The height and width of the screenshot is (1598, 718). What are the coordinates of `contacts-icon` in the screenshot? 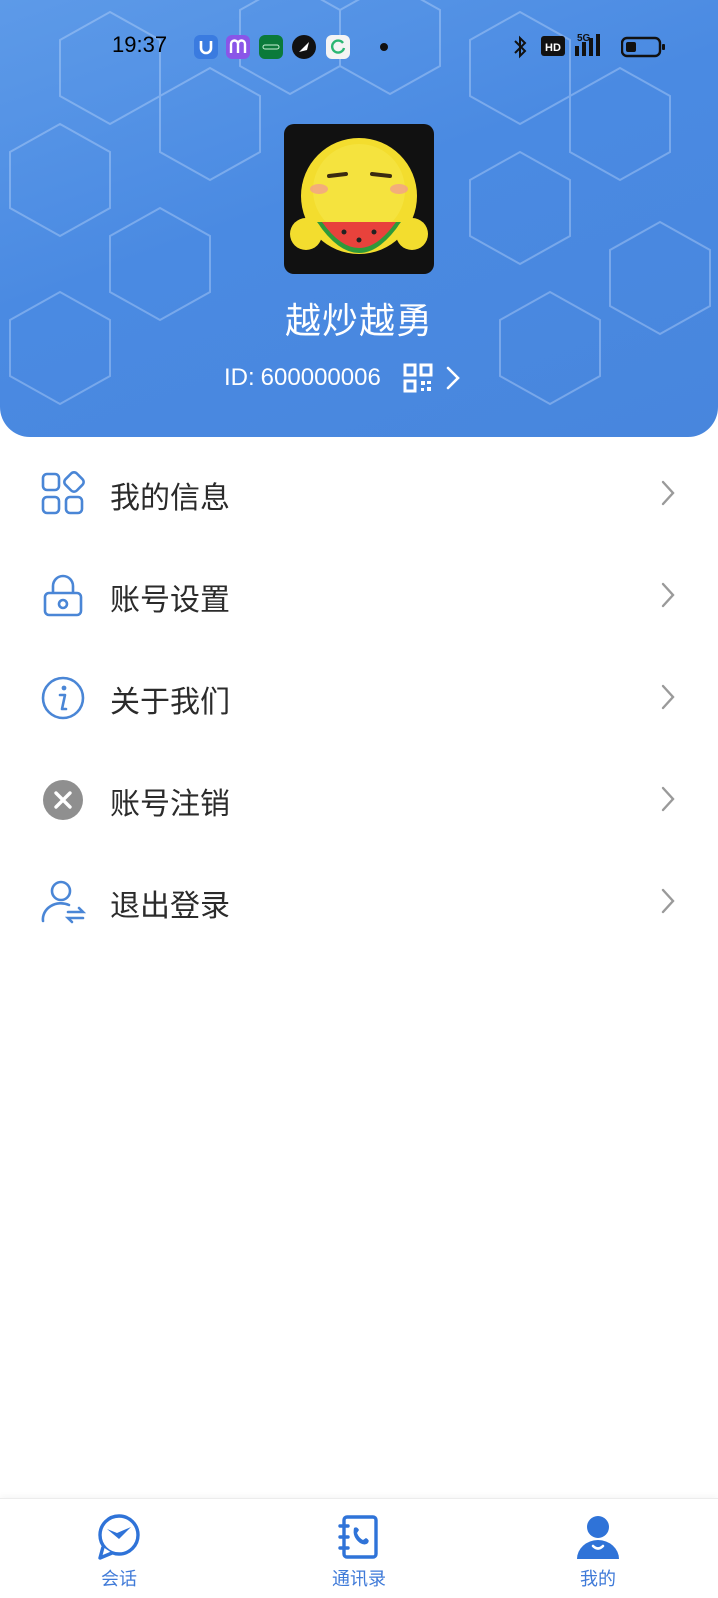 It's located at (358, 1537).